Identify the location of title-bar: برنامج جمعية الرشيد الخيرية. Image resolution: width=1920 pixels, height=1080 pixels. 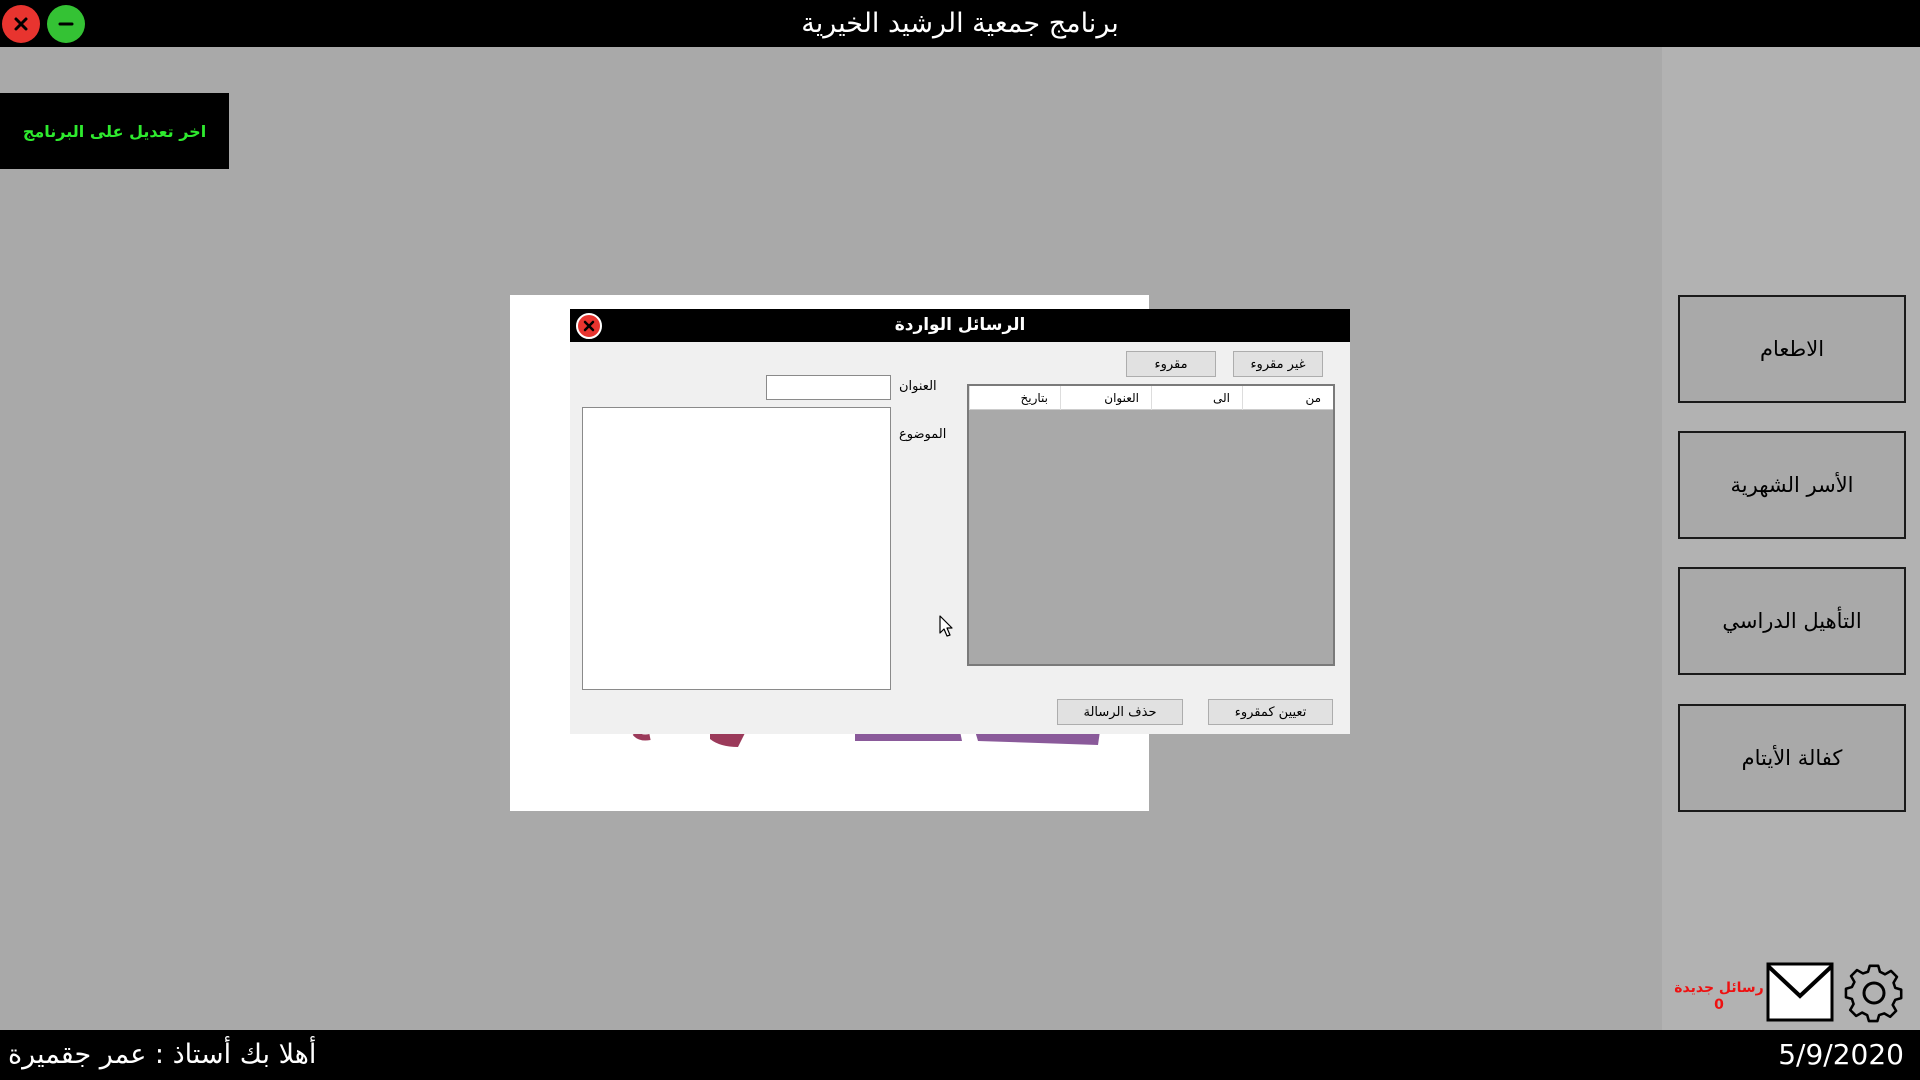
(960, 23).